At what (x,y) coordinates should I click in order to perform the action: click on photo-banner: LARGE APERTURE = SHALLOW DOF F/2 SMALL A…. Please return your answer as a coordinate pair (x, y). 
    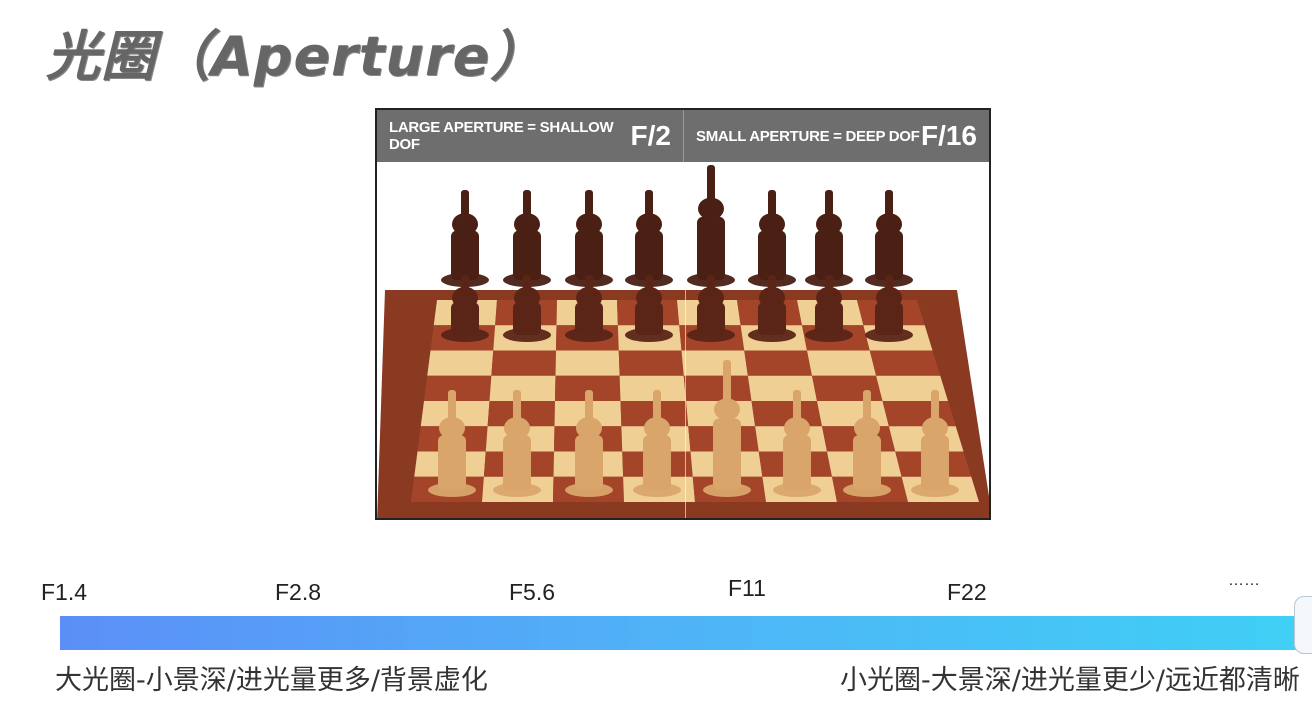
    Looking at the image, I should click on (683, 136).